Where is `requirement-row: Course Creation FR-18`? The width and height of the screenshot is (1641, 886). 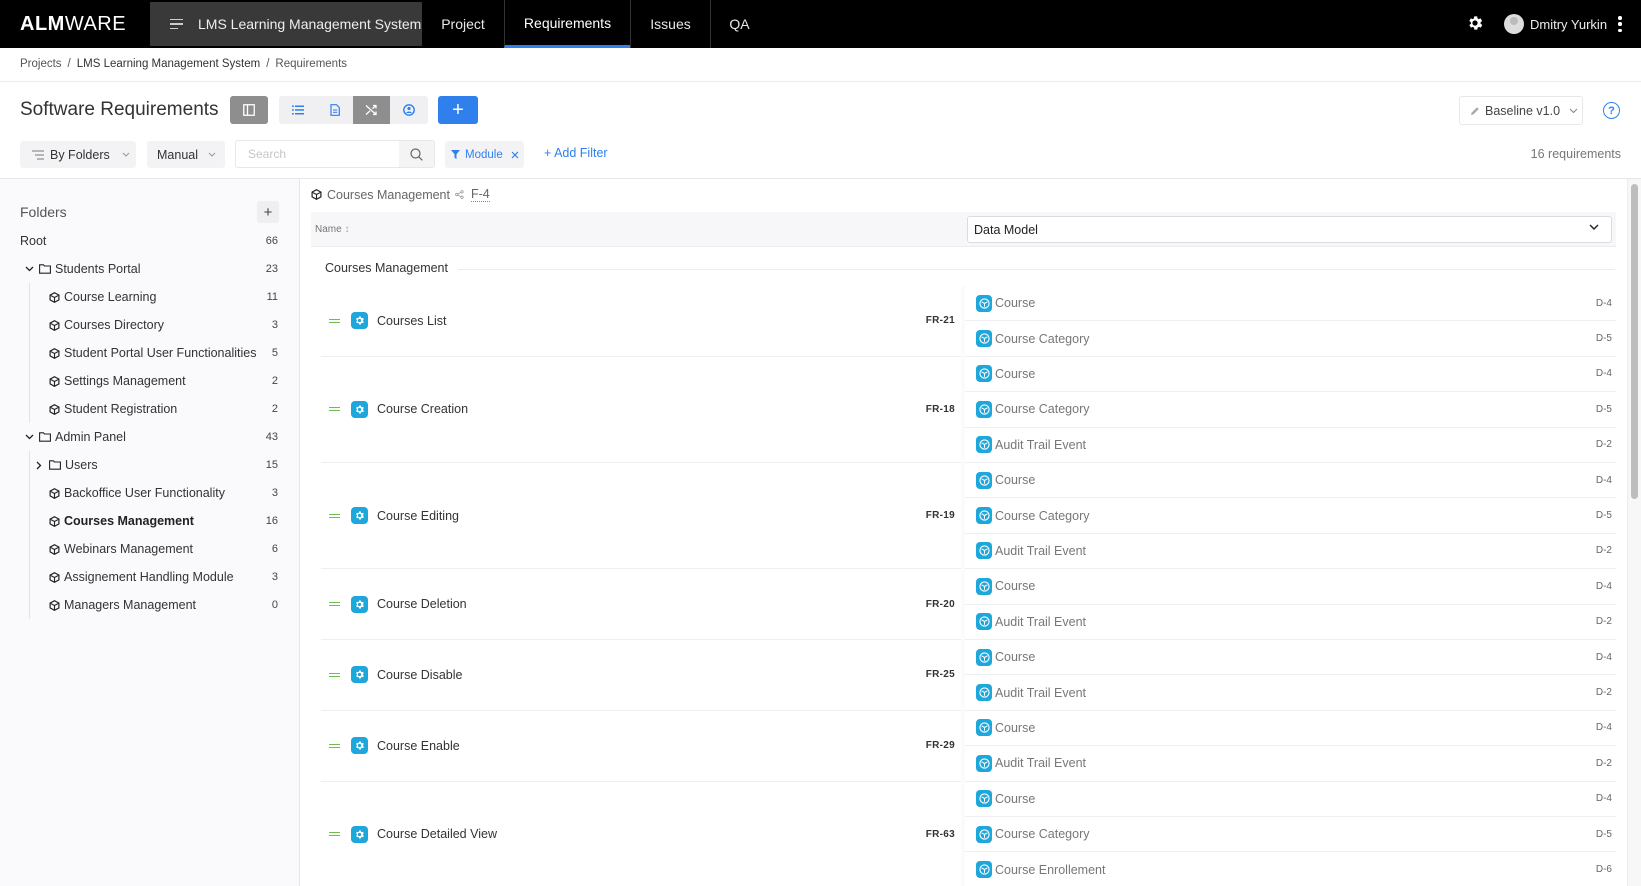 requirement-row: Course Creation FR-18 is located at coordinates (641, 410).